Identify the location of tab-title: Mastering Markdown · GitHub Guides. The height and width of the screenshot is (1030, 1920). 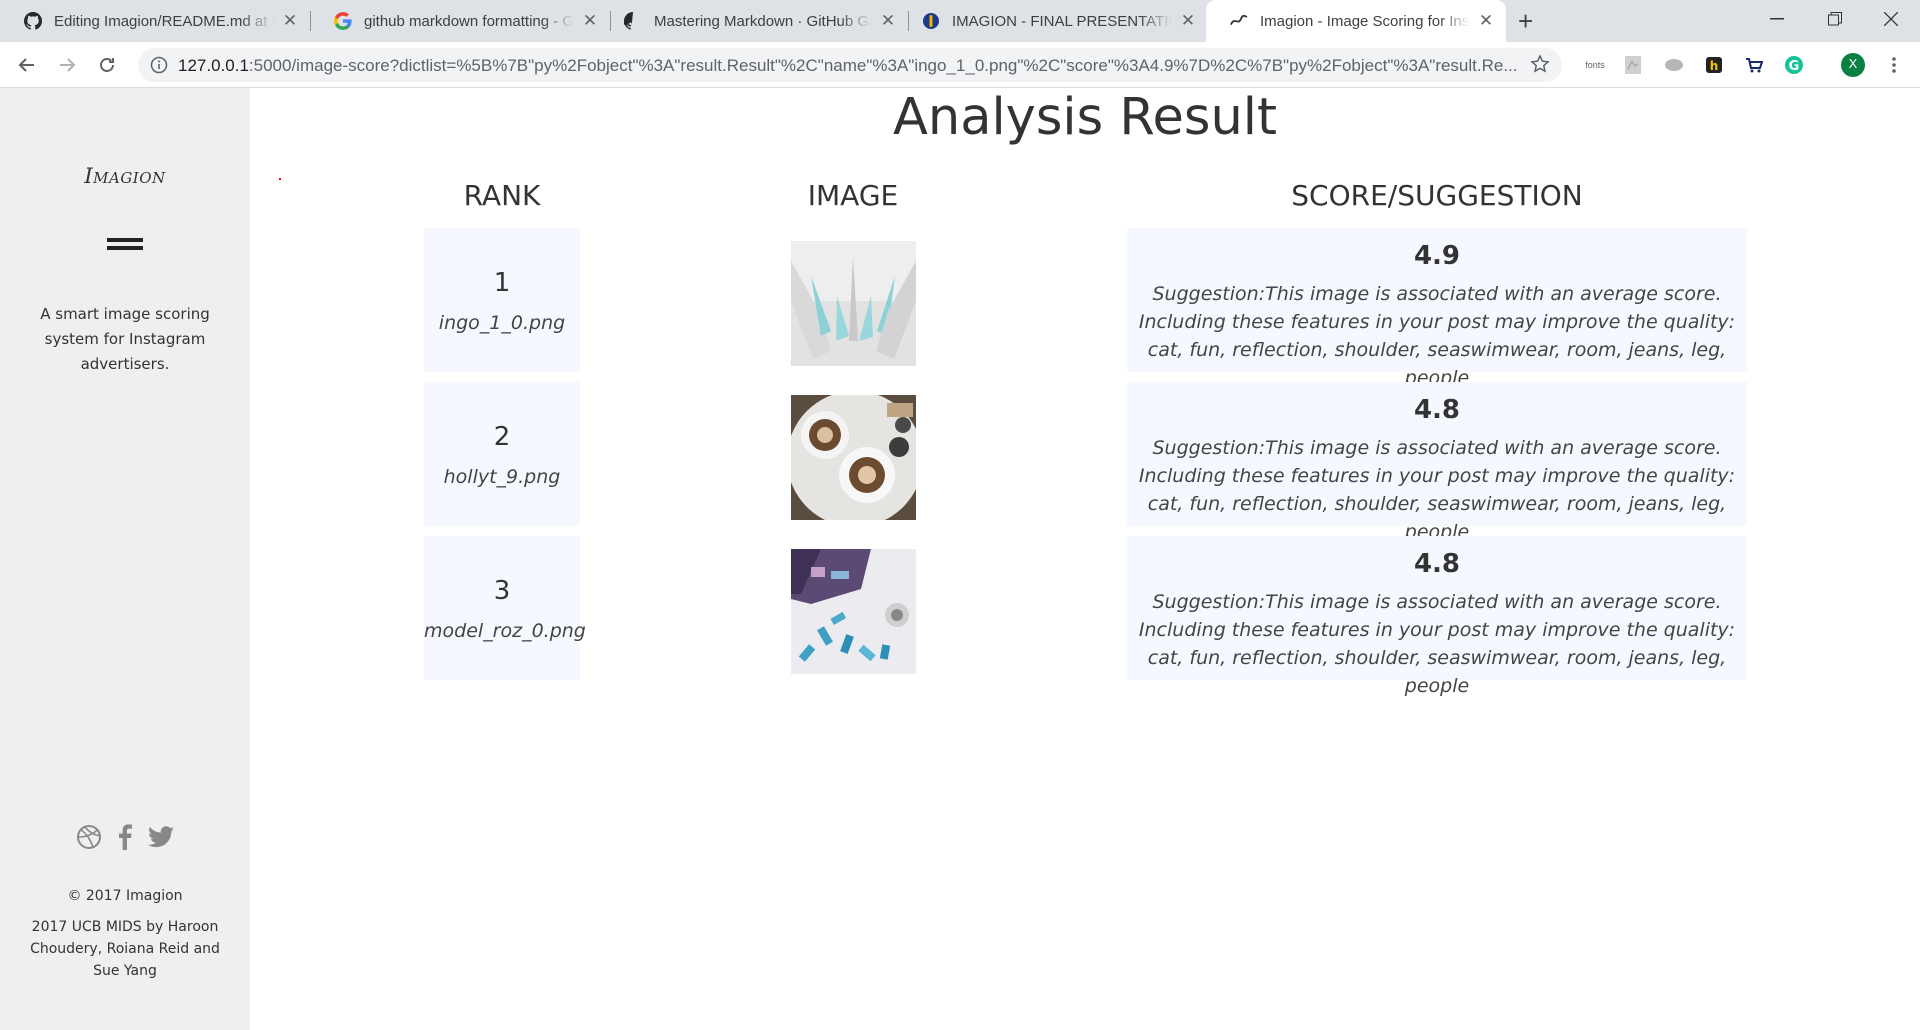
(763, 21).